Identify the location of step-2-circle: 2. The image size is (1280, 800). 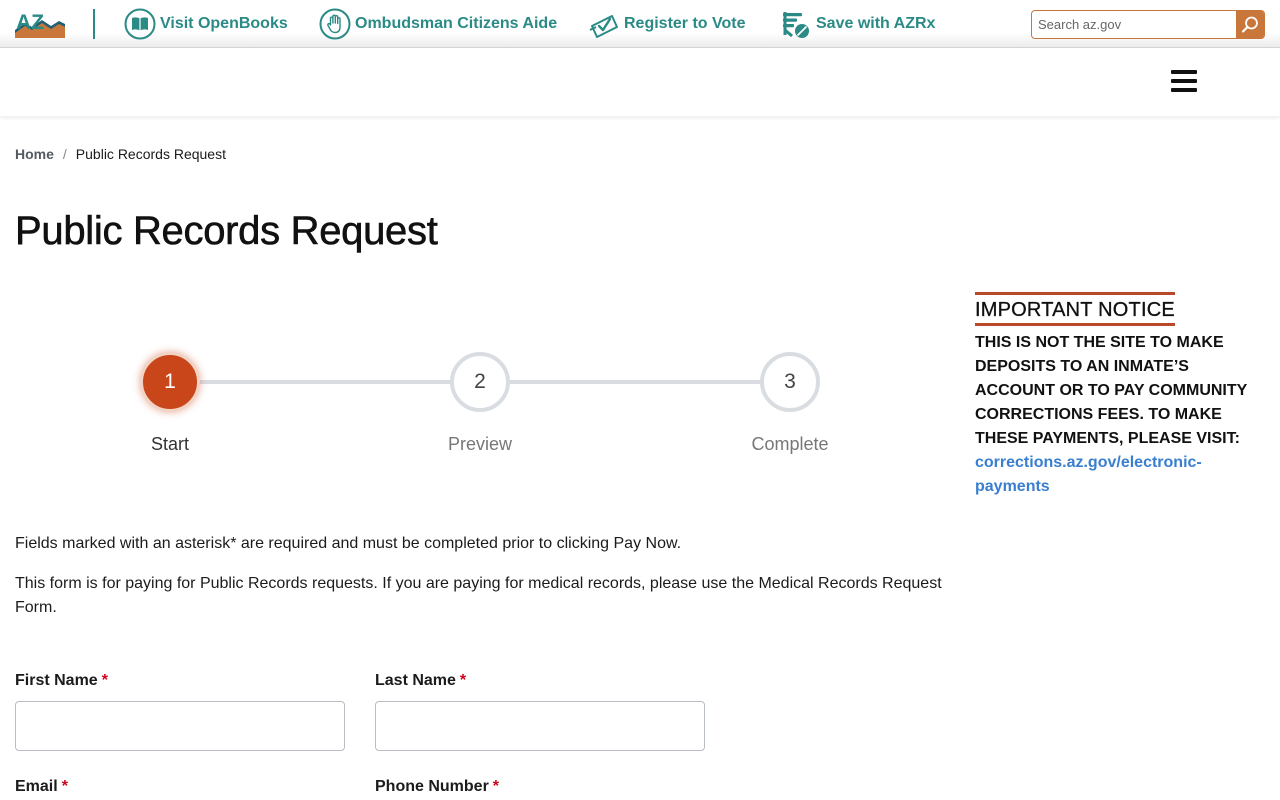
(480, 382).